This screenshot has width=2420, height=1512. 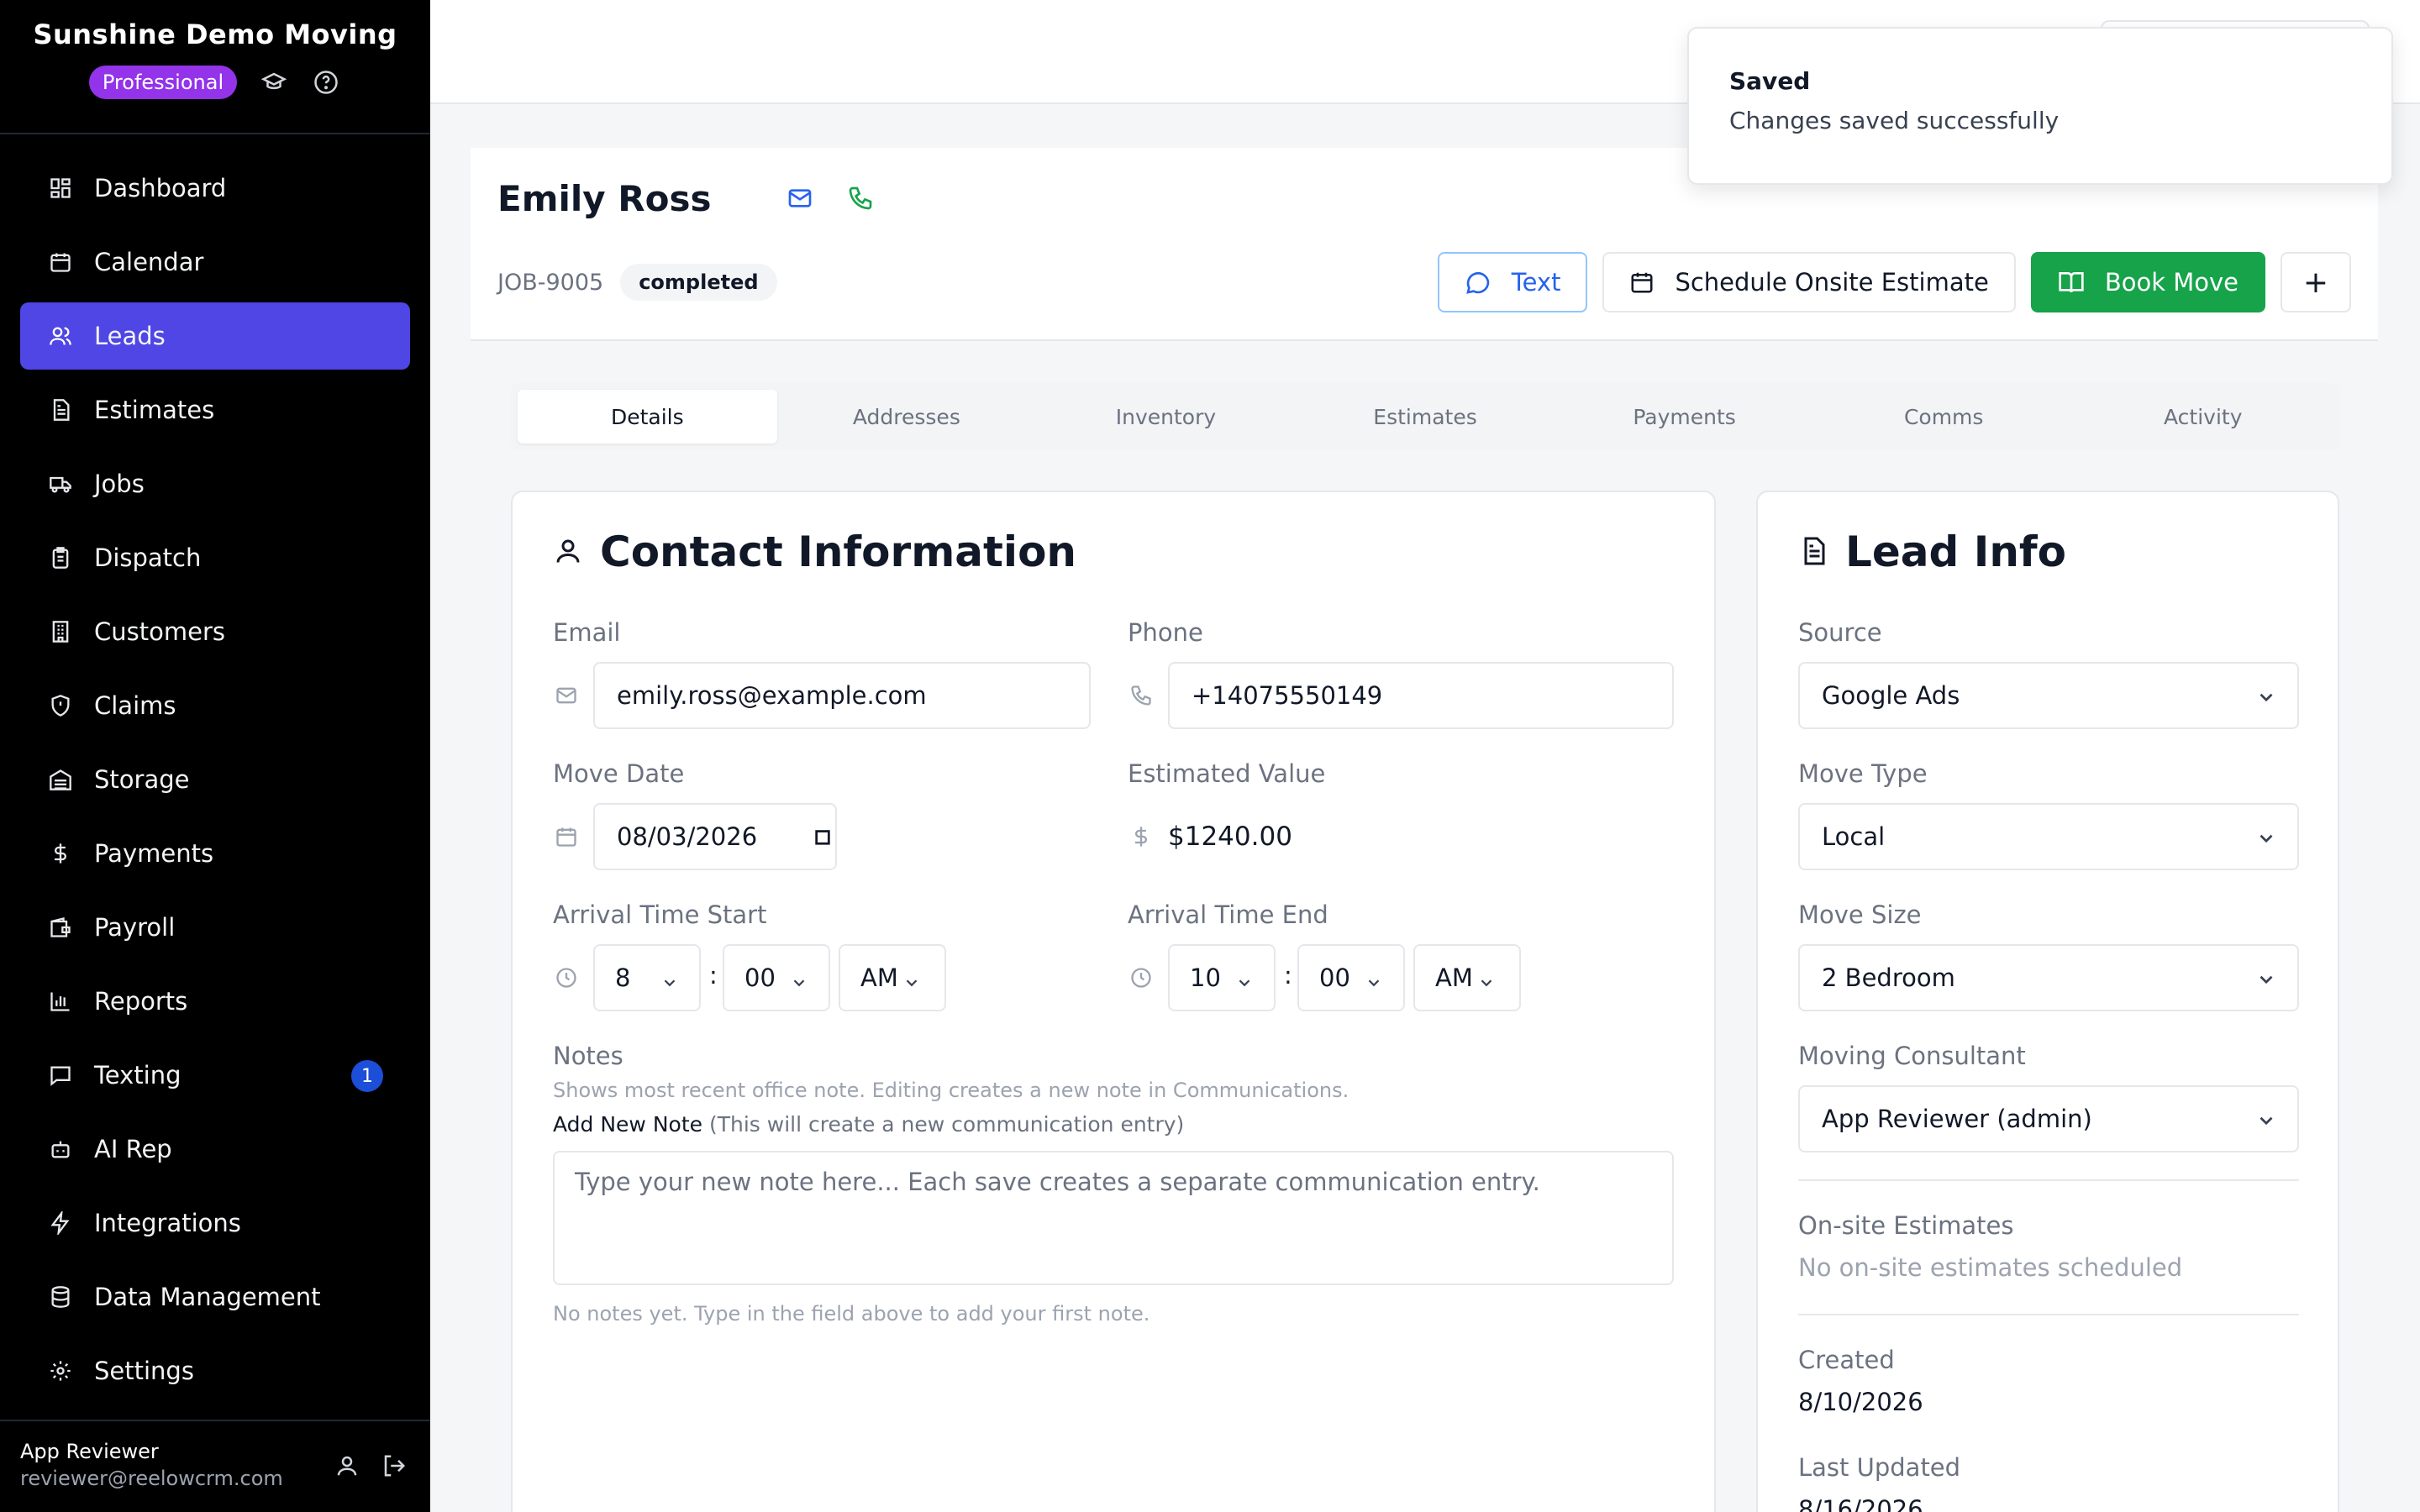 What do you see at coordinates (1230, 837) in the screenshot?
I see `estimated-value: $1240.00` at bounding box center [1230, 837].